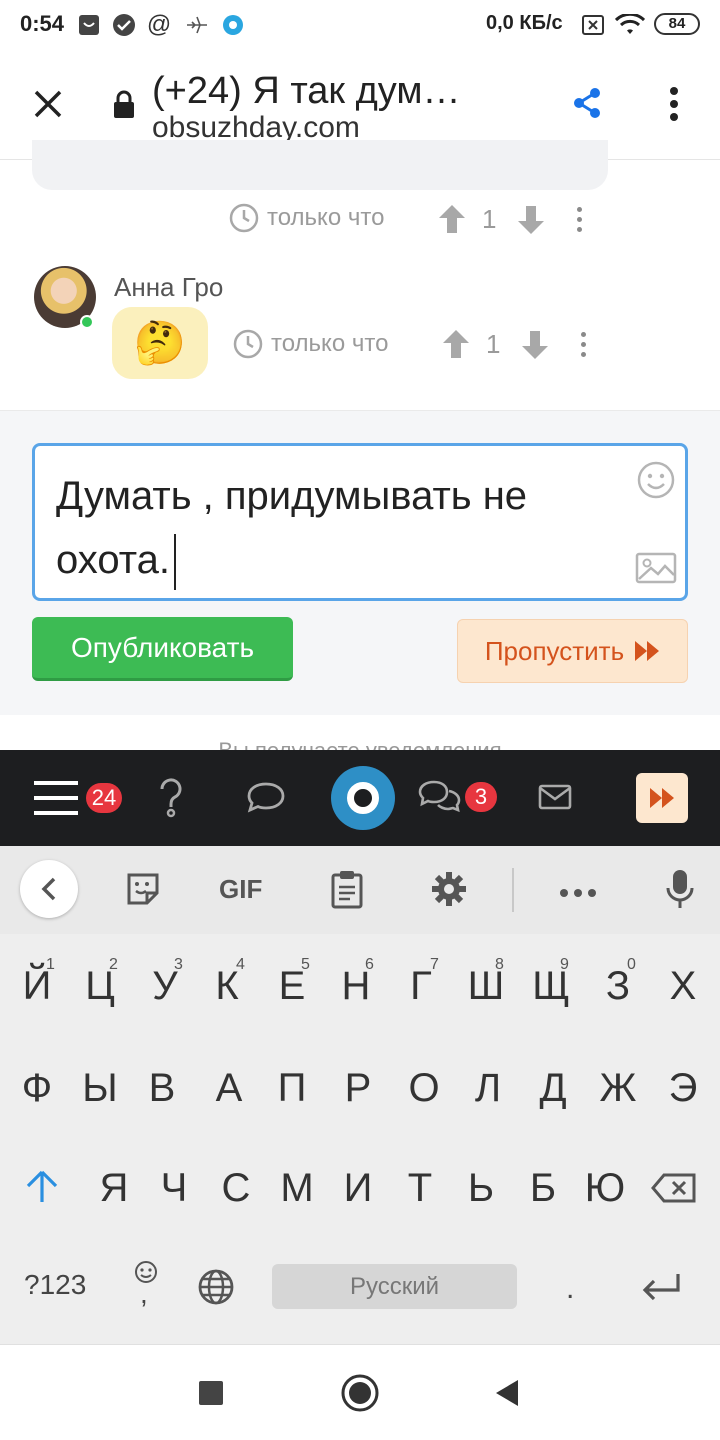  I want to click on key-Е: Е, so click(292, 986).